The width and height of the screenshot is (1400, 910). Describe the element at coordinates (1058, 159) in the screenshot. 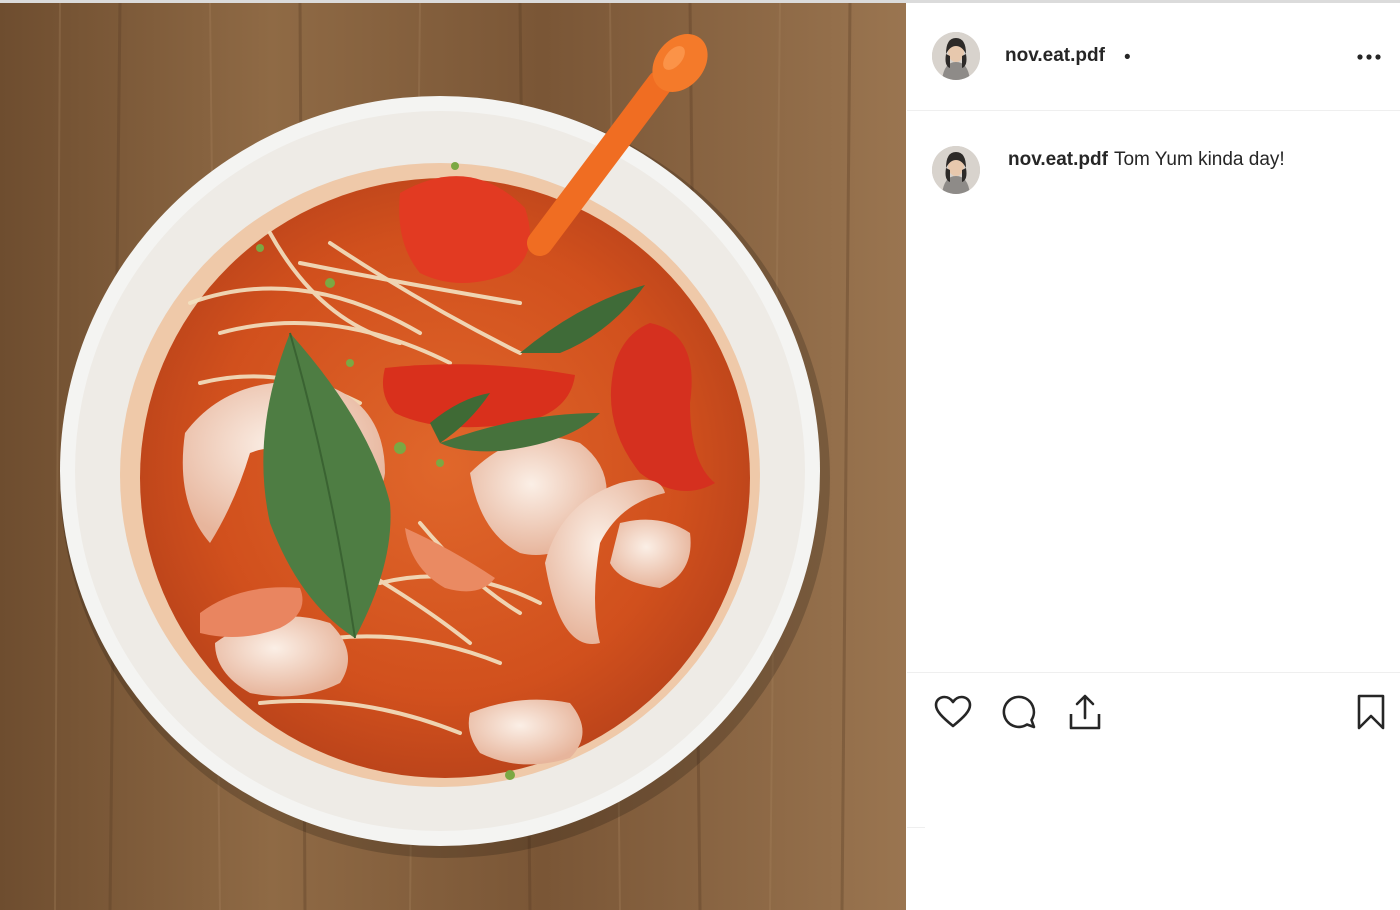

I see `caption-username: nov.eat.pdf` at that location.